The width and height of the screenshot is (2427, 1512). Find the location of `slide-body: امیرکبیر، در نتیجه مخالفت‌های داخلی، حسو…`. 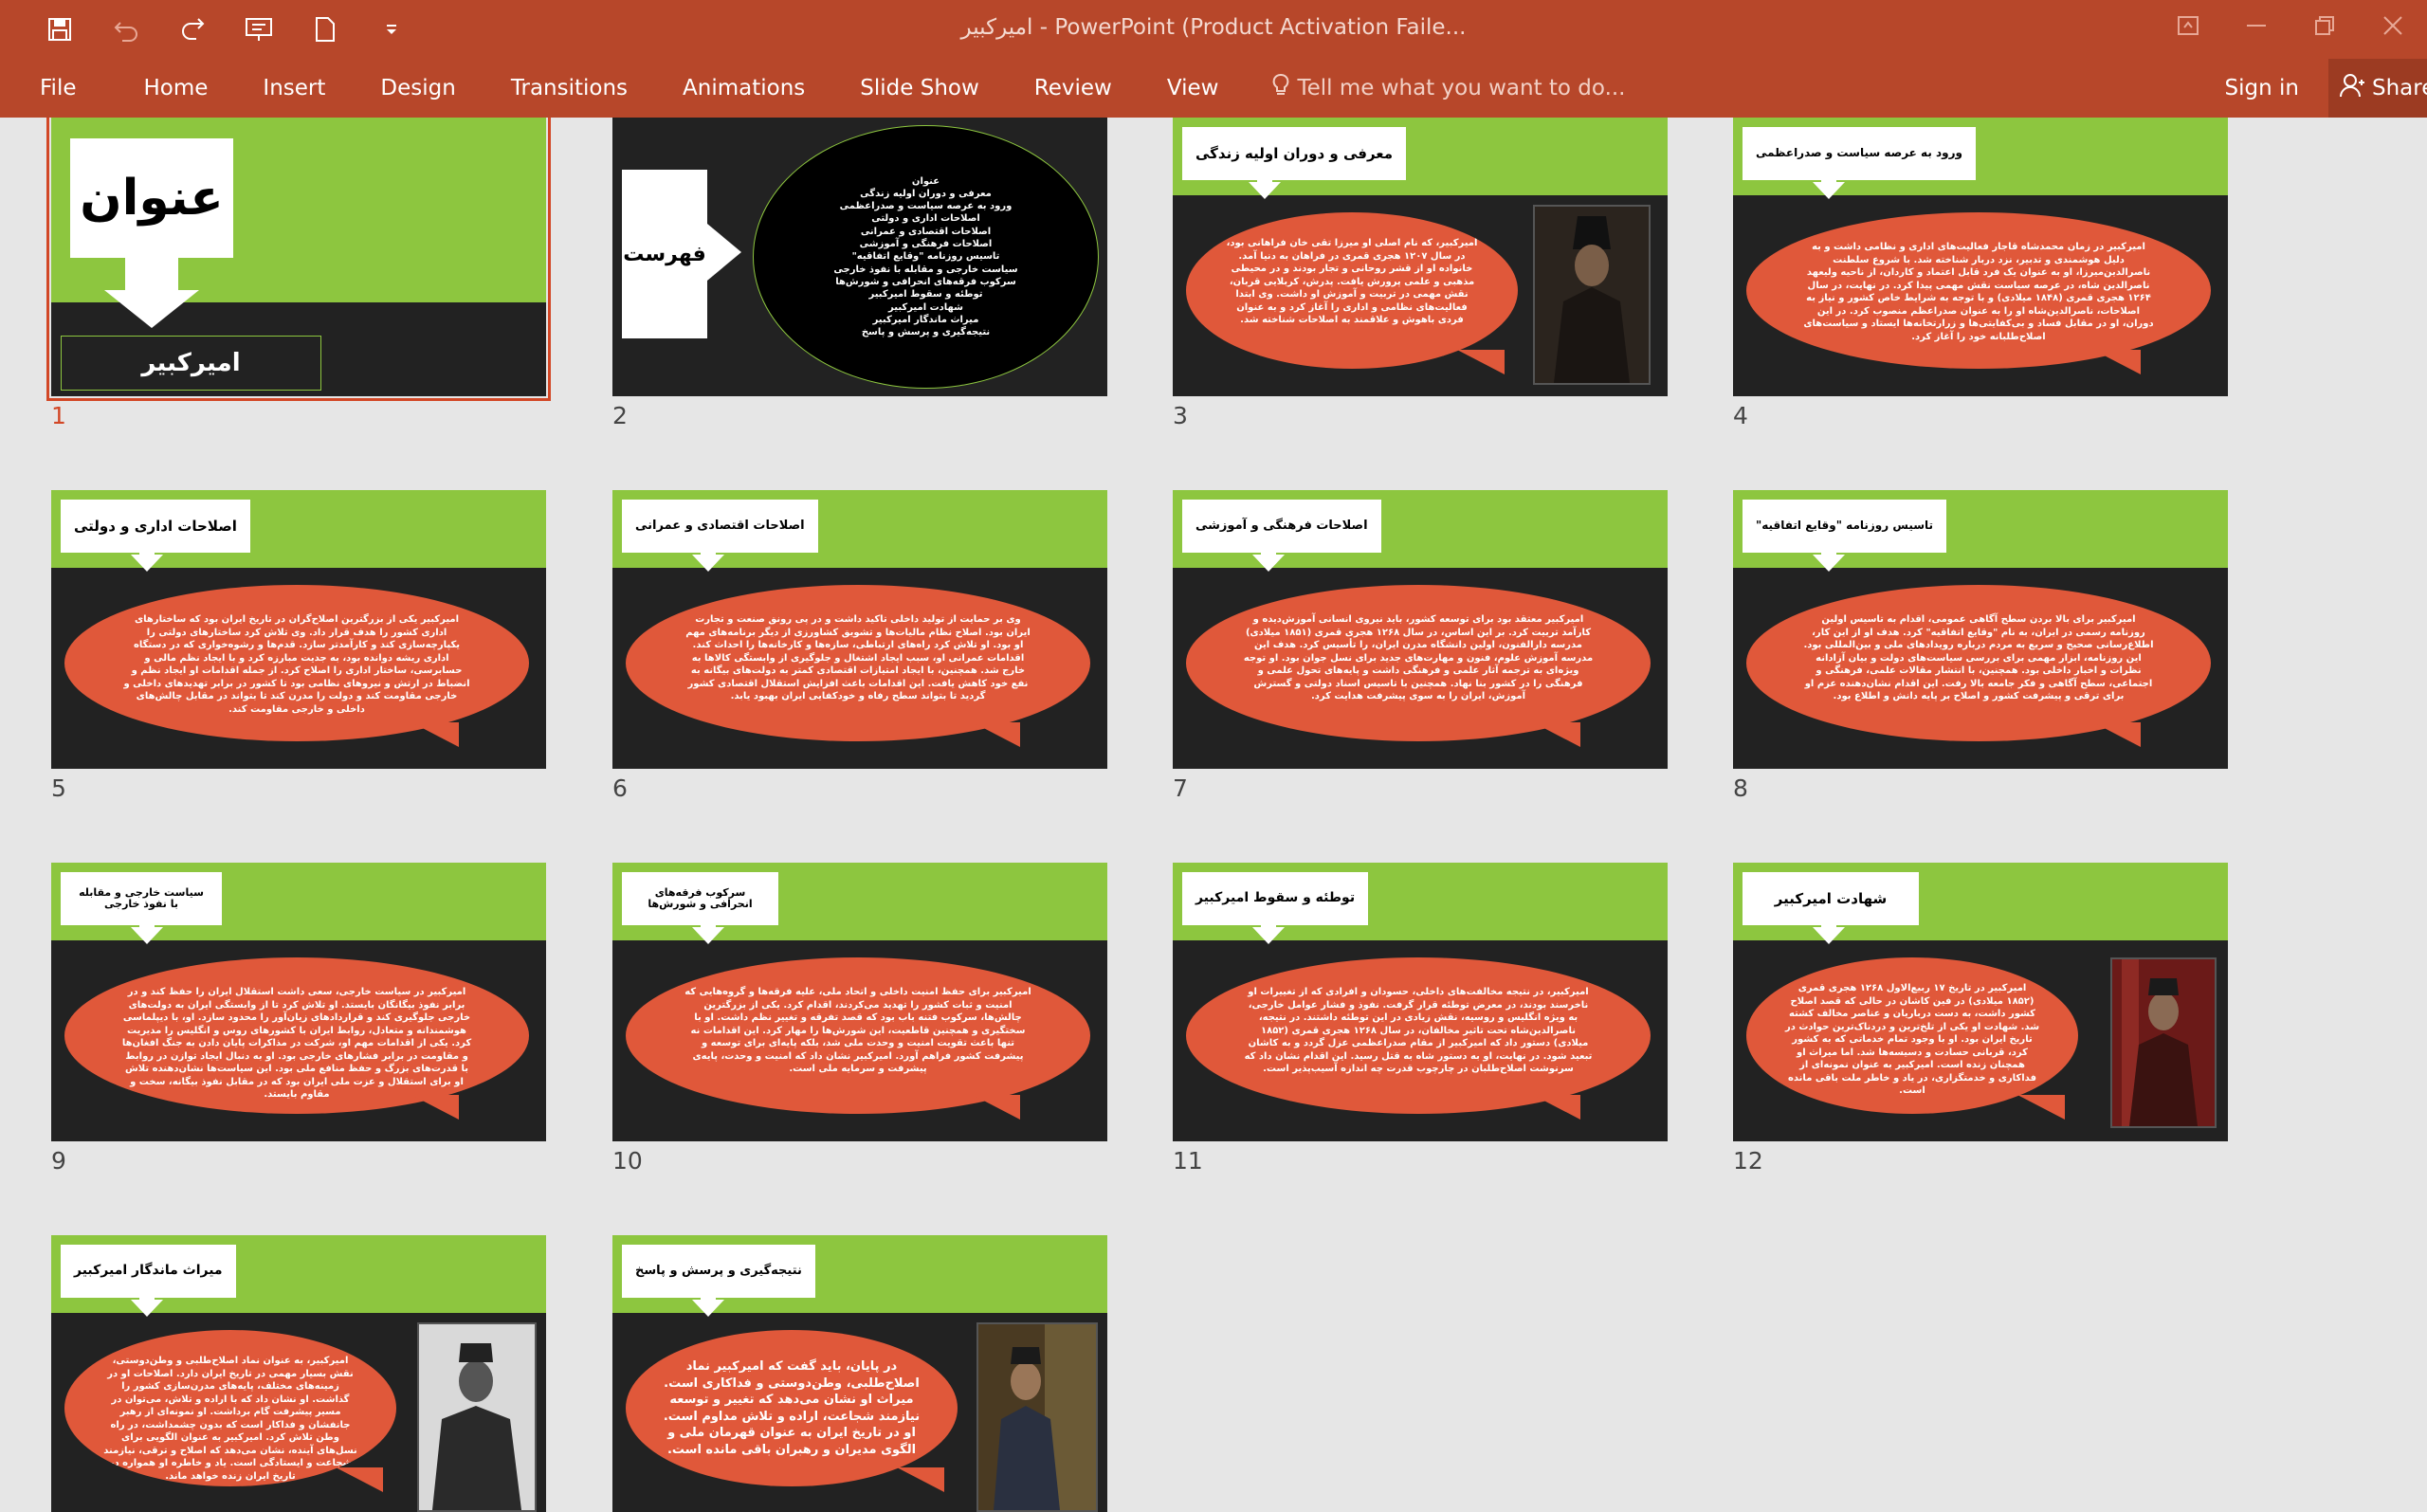

slide-body: امیرکبیر، در نتیجه مخالفت‌های داخلی، حسو… is located at coordinates (1418, 1035).